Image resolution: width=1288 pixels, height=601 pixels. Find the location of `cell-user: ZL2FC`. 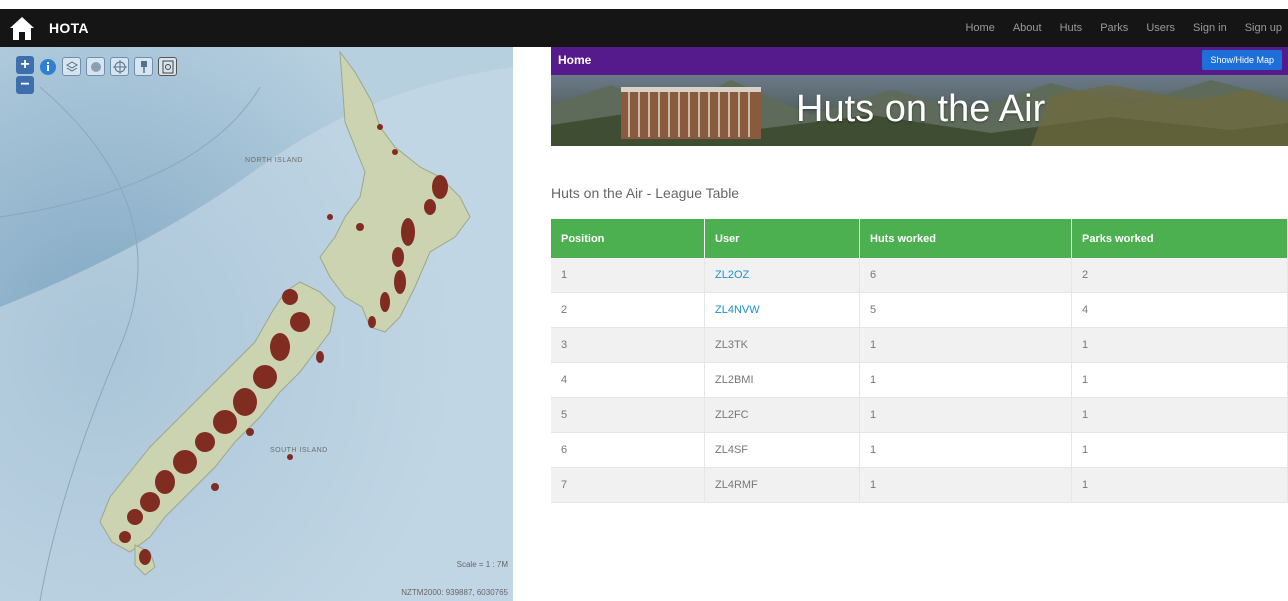

cell-user: ZL2FC is located at coordinates (782, 415).